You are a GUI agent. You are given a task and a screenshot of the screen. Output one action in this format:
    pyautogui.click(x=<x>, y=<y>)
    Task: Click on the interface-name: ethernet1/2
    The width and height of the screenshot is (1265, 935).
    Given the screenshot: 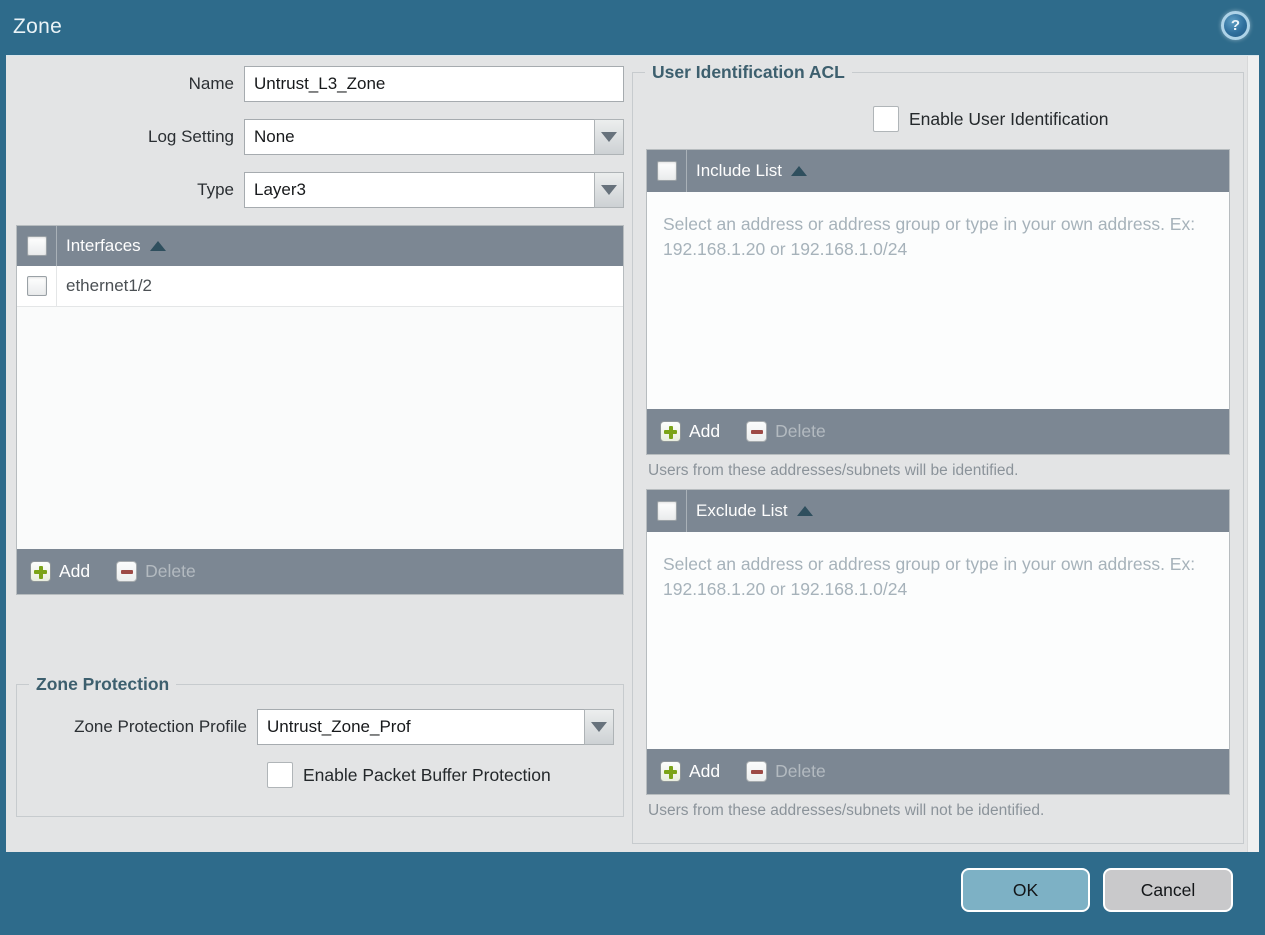 What is the action you would take?
    pyautogui.click(x=109, y=285)
    